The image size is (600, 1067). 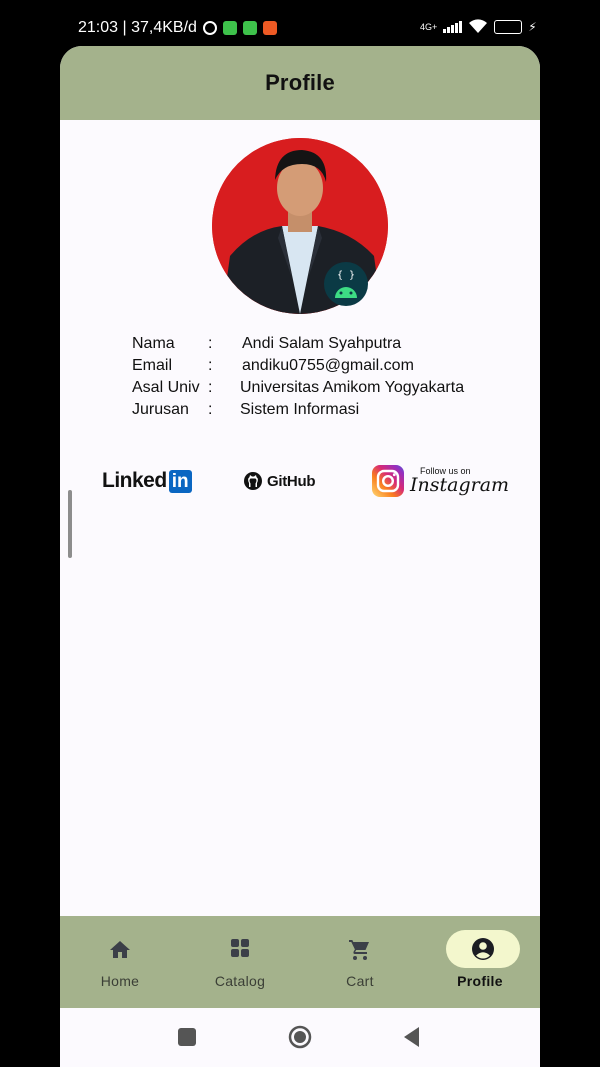 I want to click on info-value: Andi Salam Syahputra, so click(x=322, y=343).